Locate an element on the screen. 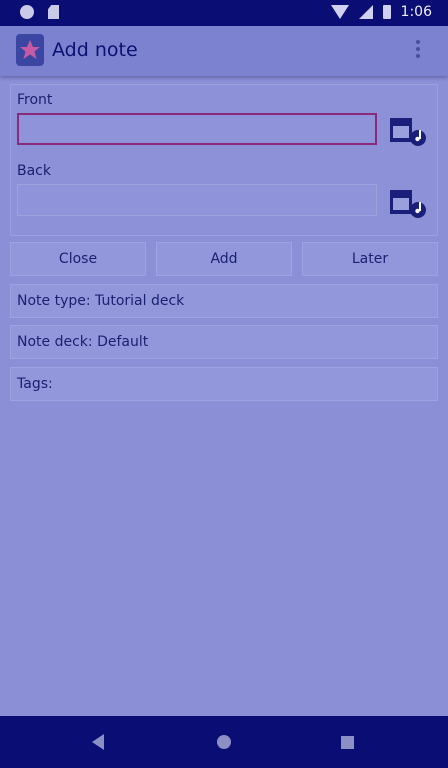 Image resolution: width=448 pixels, height=768 pixels. note-deck-selector: Note deck: Default is located at coordinates (224, 342).